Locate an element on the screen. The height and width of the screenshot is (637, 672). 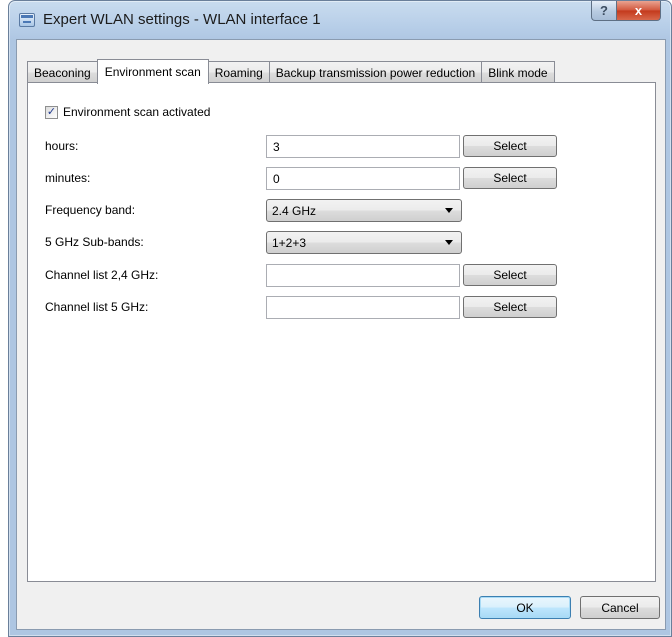
environment-scan-activated-checkbox: ✓ is located at coordinates (51, 112).